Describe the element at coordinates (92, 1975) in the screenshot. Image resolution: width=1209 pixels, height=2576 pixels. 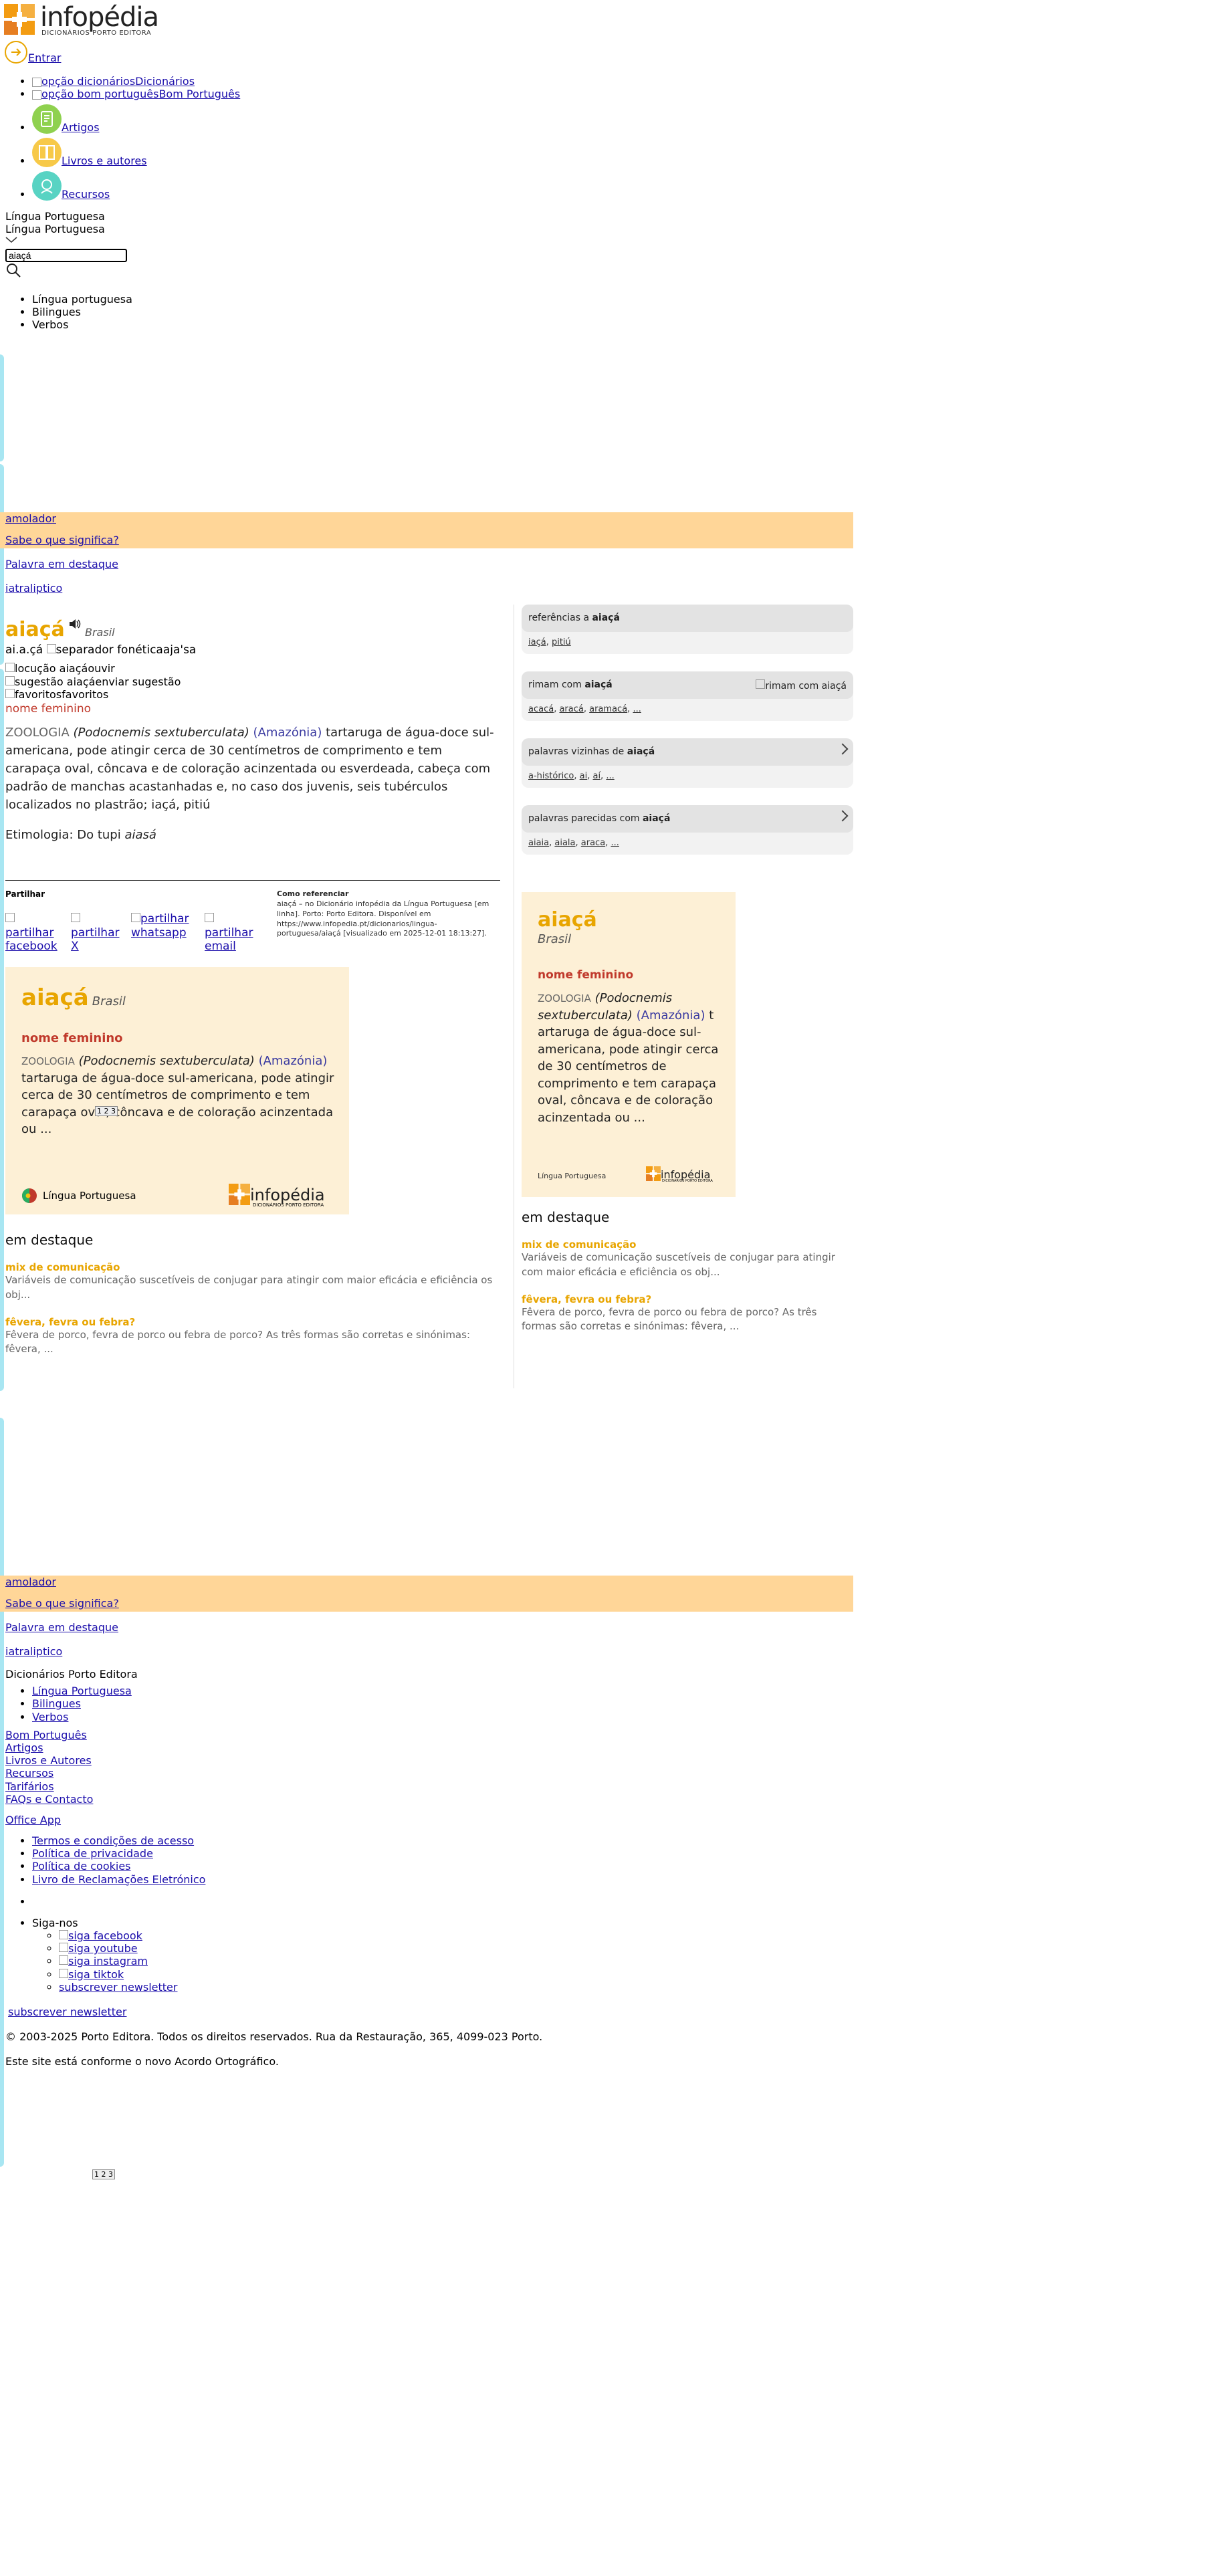
I see `social-tiktok-link: siga tiktok` at that location.